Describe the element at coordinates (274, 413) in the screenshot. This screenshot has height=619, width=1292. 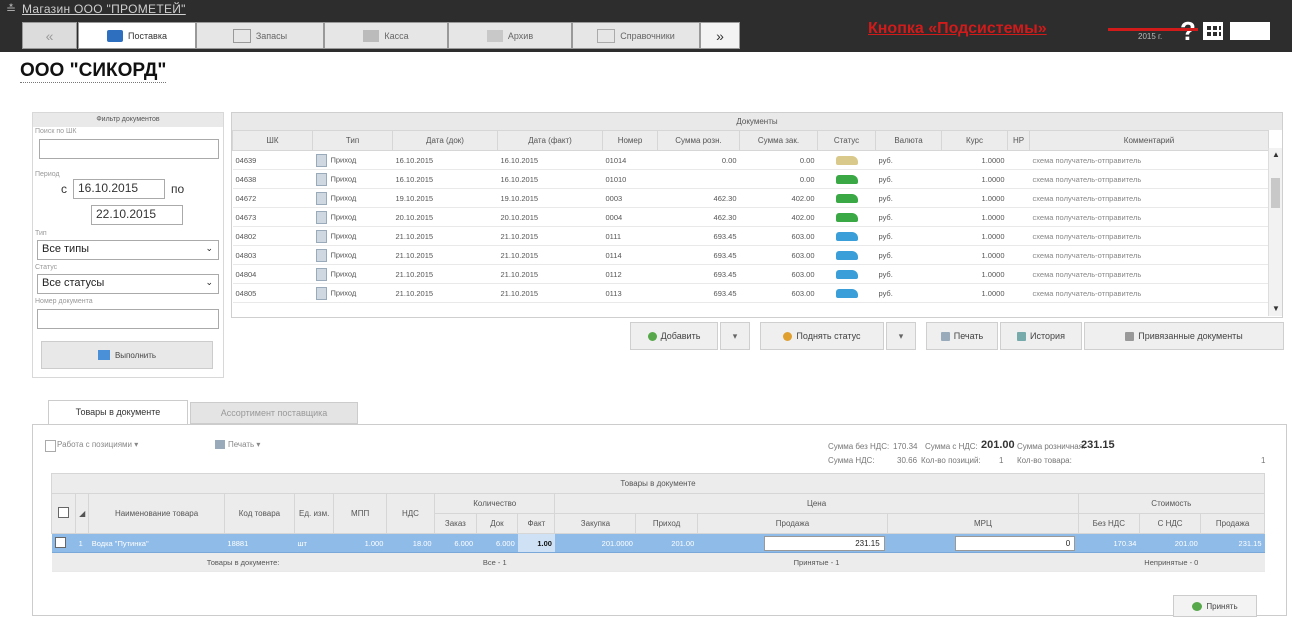
I see `tab-supplier-assortment: Ассортимент поставщика` at that location.